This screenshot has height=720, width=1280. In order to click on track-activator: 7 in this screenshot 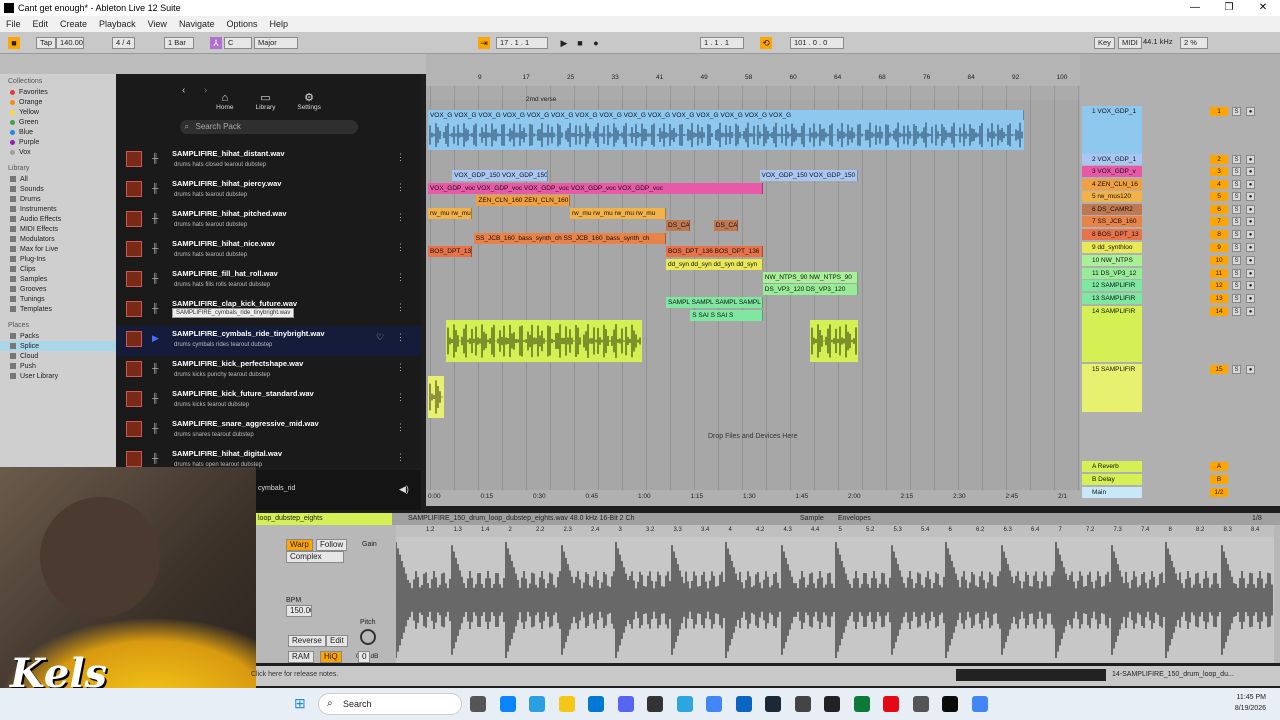, I will do `click(1219, 221)`.